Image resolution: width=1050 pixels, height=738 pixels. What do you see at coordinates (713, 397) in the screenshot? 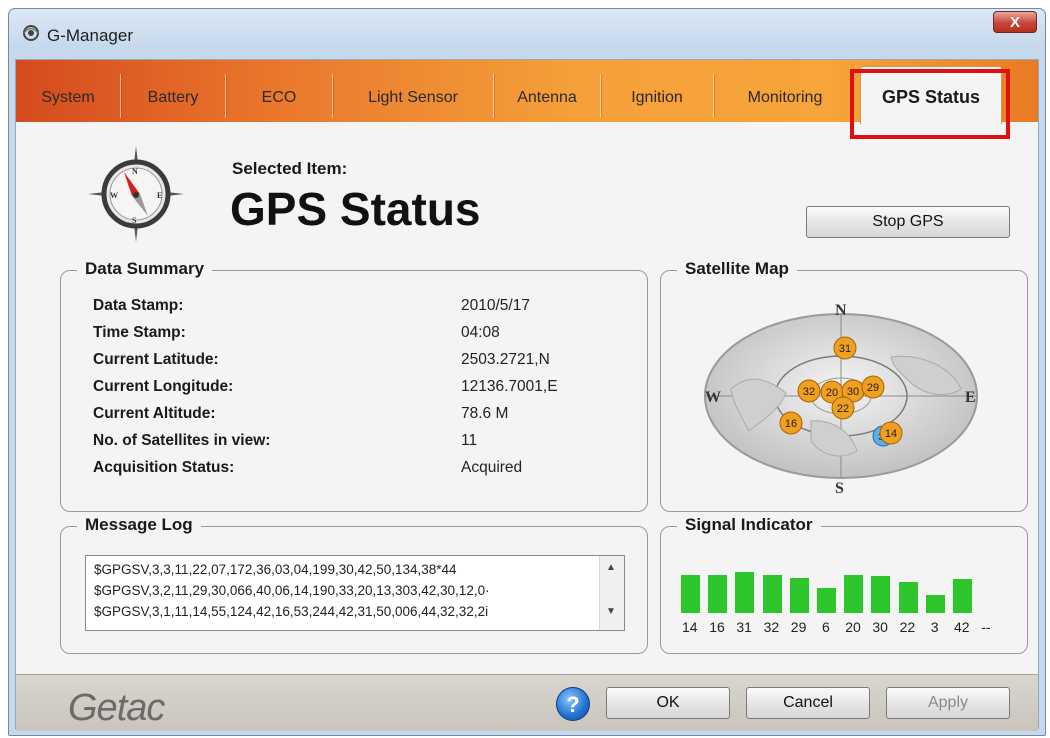
I see `direction-w: W` at bounding box center [713, 397].